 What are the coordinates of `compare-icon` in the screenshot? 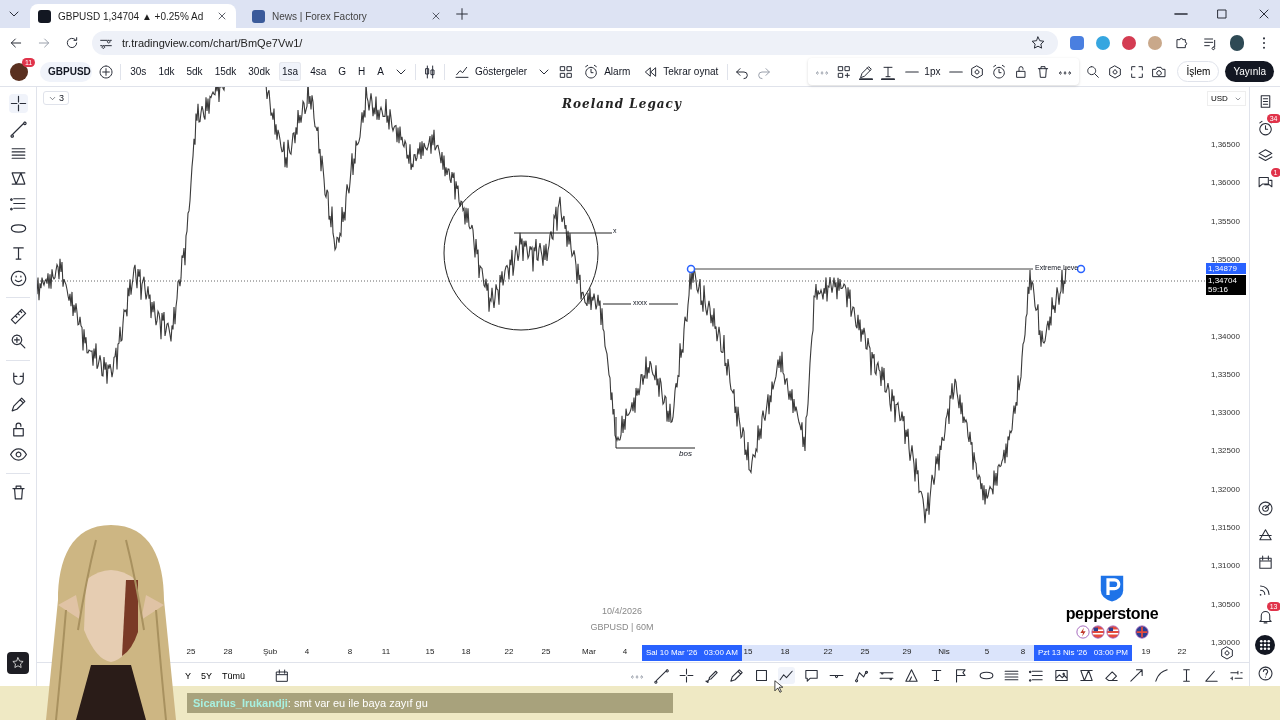 It's located at (106, 71).